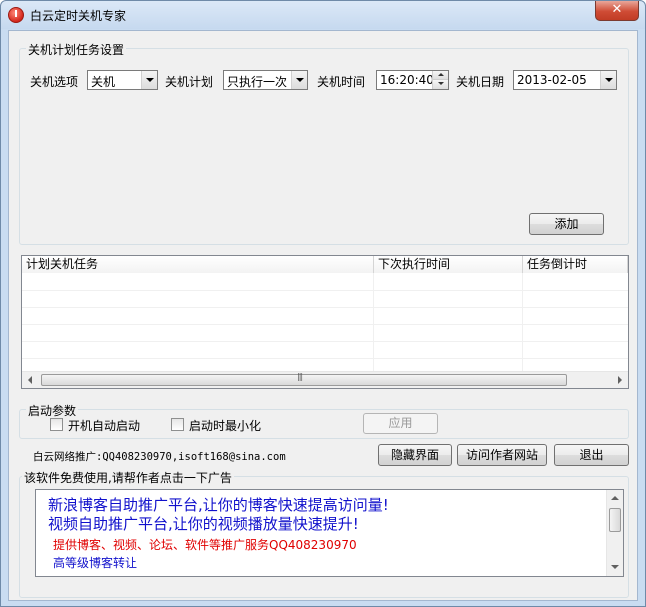 This screenshot has width=646, height=607. I want to click on date-label: 关机日期, so click(480, 82).